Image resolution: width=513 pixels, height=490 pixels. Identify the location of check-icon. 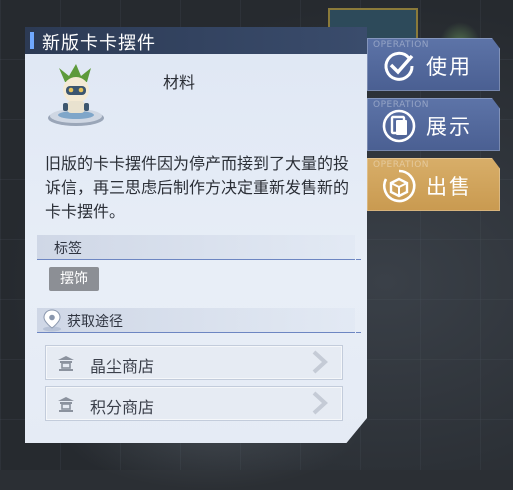
(399, 66).